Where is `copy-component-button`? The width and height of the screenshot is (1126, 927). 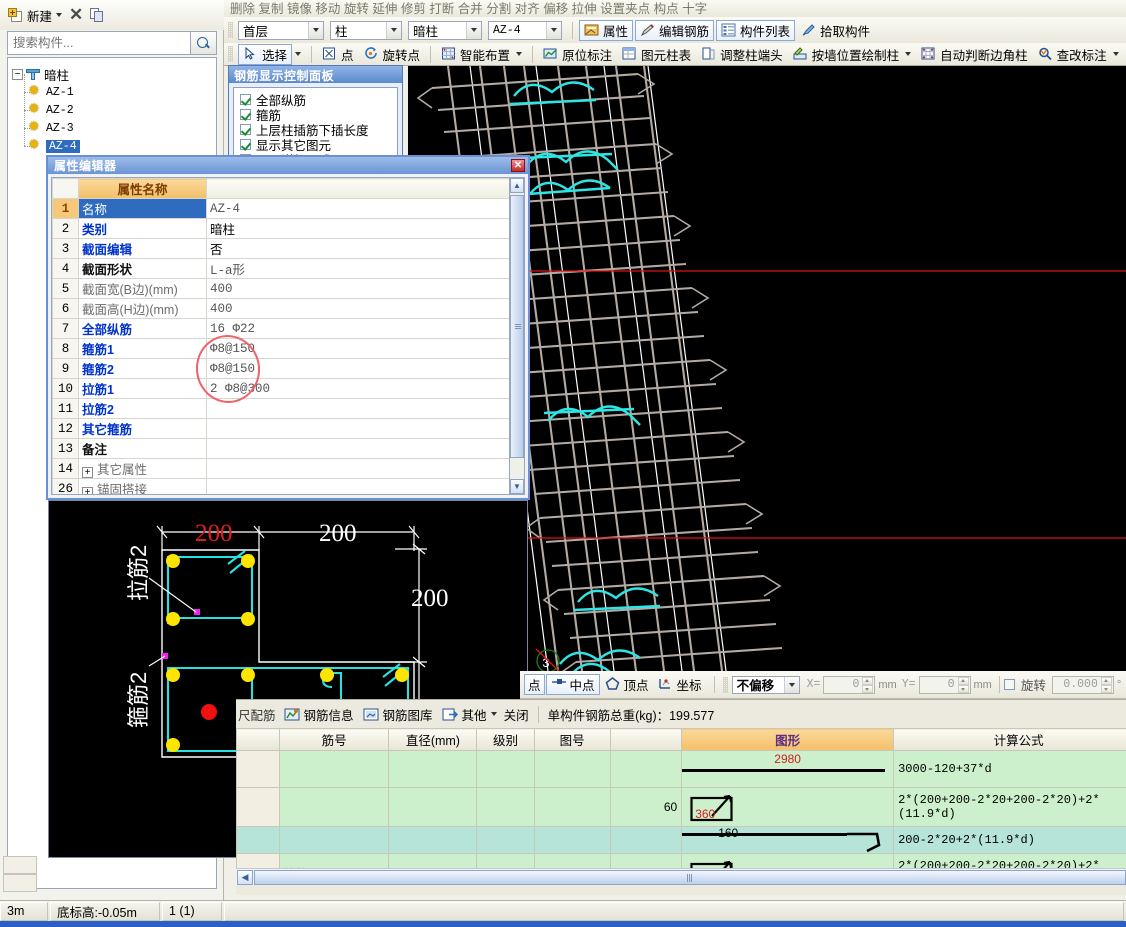
copy-component-button is located at coordinates (98, 15).